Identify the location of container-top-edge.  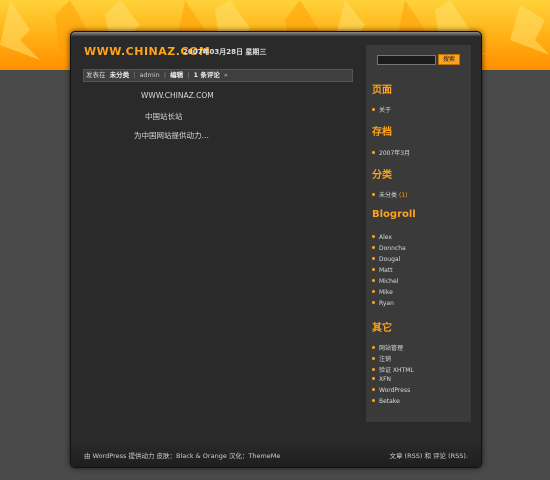
(276, 34).